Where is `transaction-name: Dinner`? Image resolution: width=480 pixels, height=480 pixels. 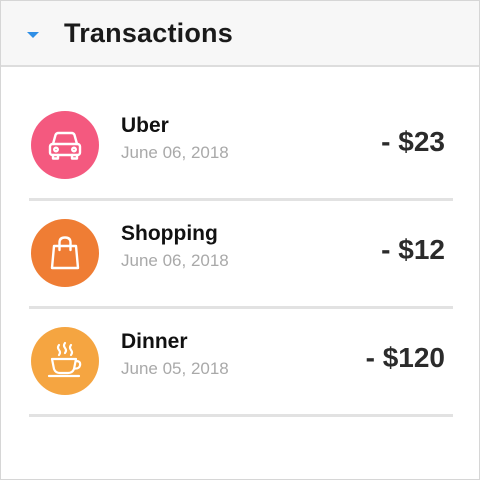
transaction-name: Dinner is located at coordinates (154, 341).